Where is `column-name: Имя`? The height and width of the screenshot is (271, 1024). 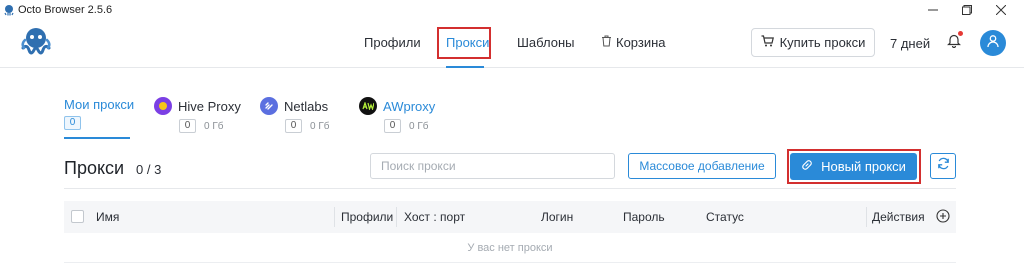
column-name: Имя is located at coordinates (107, 217).